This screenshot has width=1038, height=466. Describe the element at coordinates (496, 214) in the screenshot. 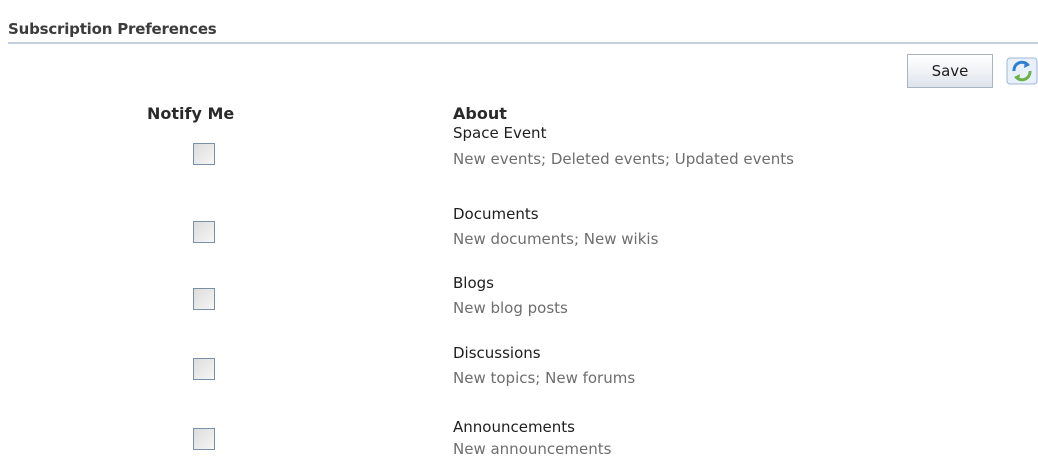

I see `item-name-documents: Documents` at that location.